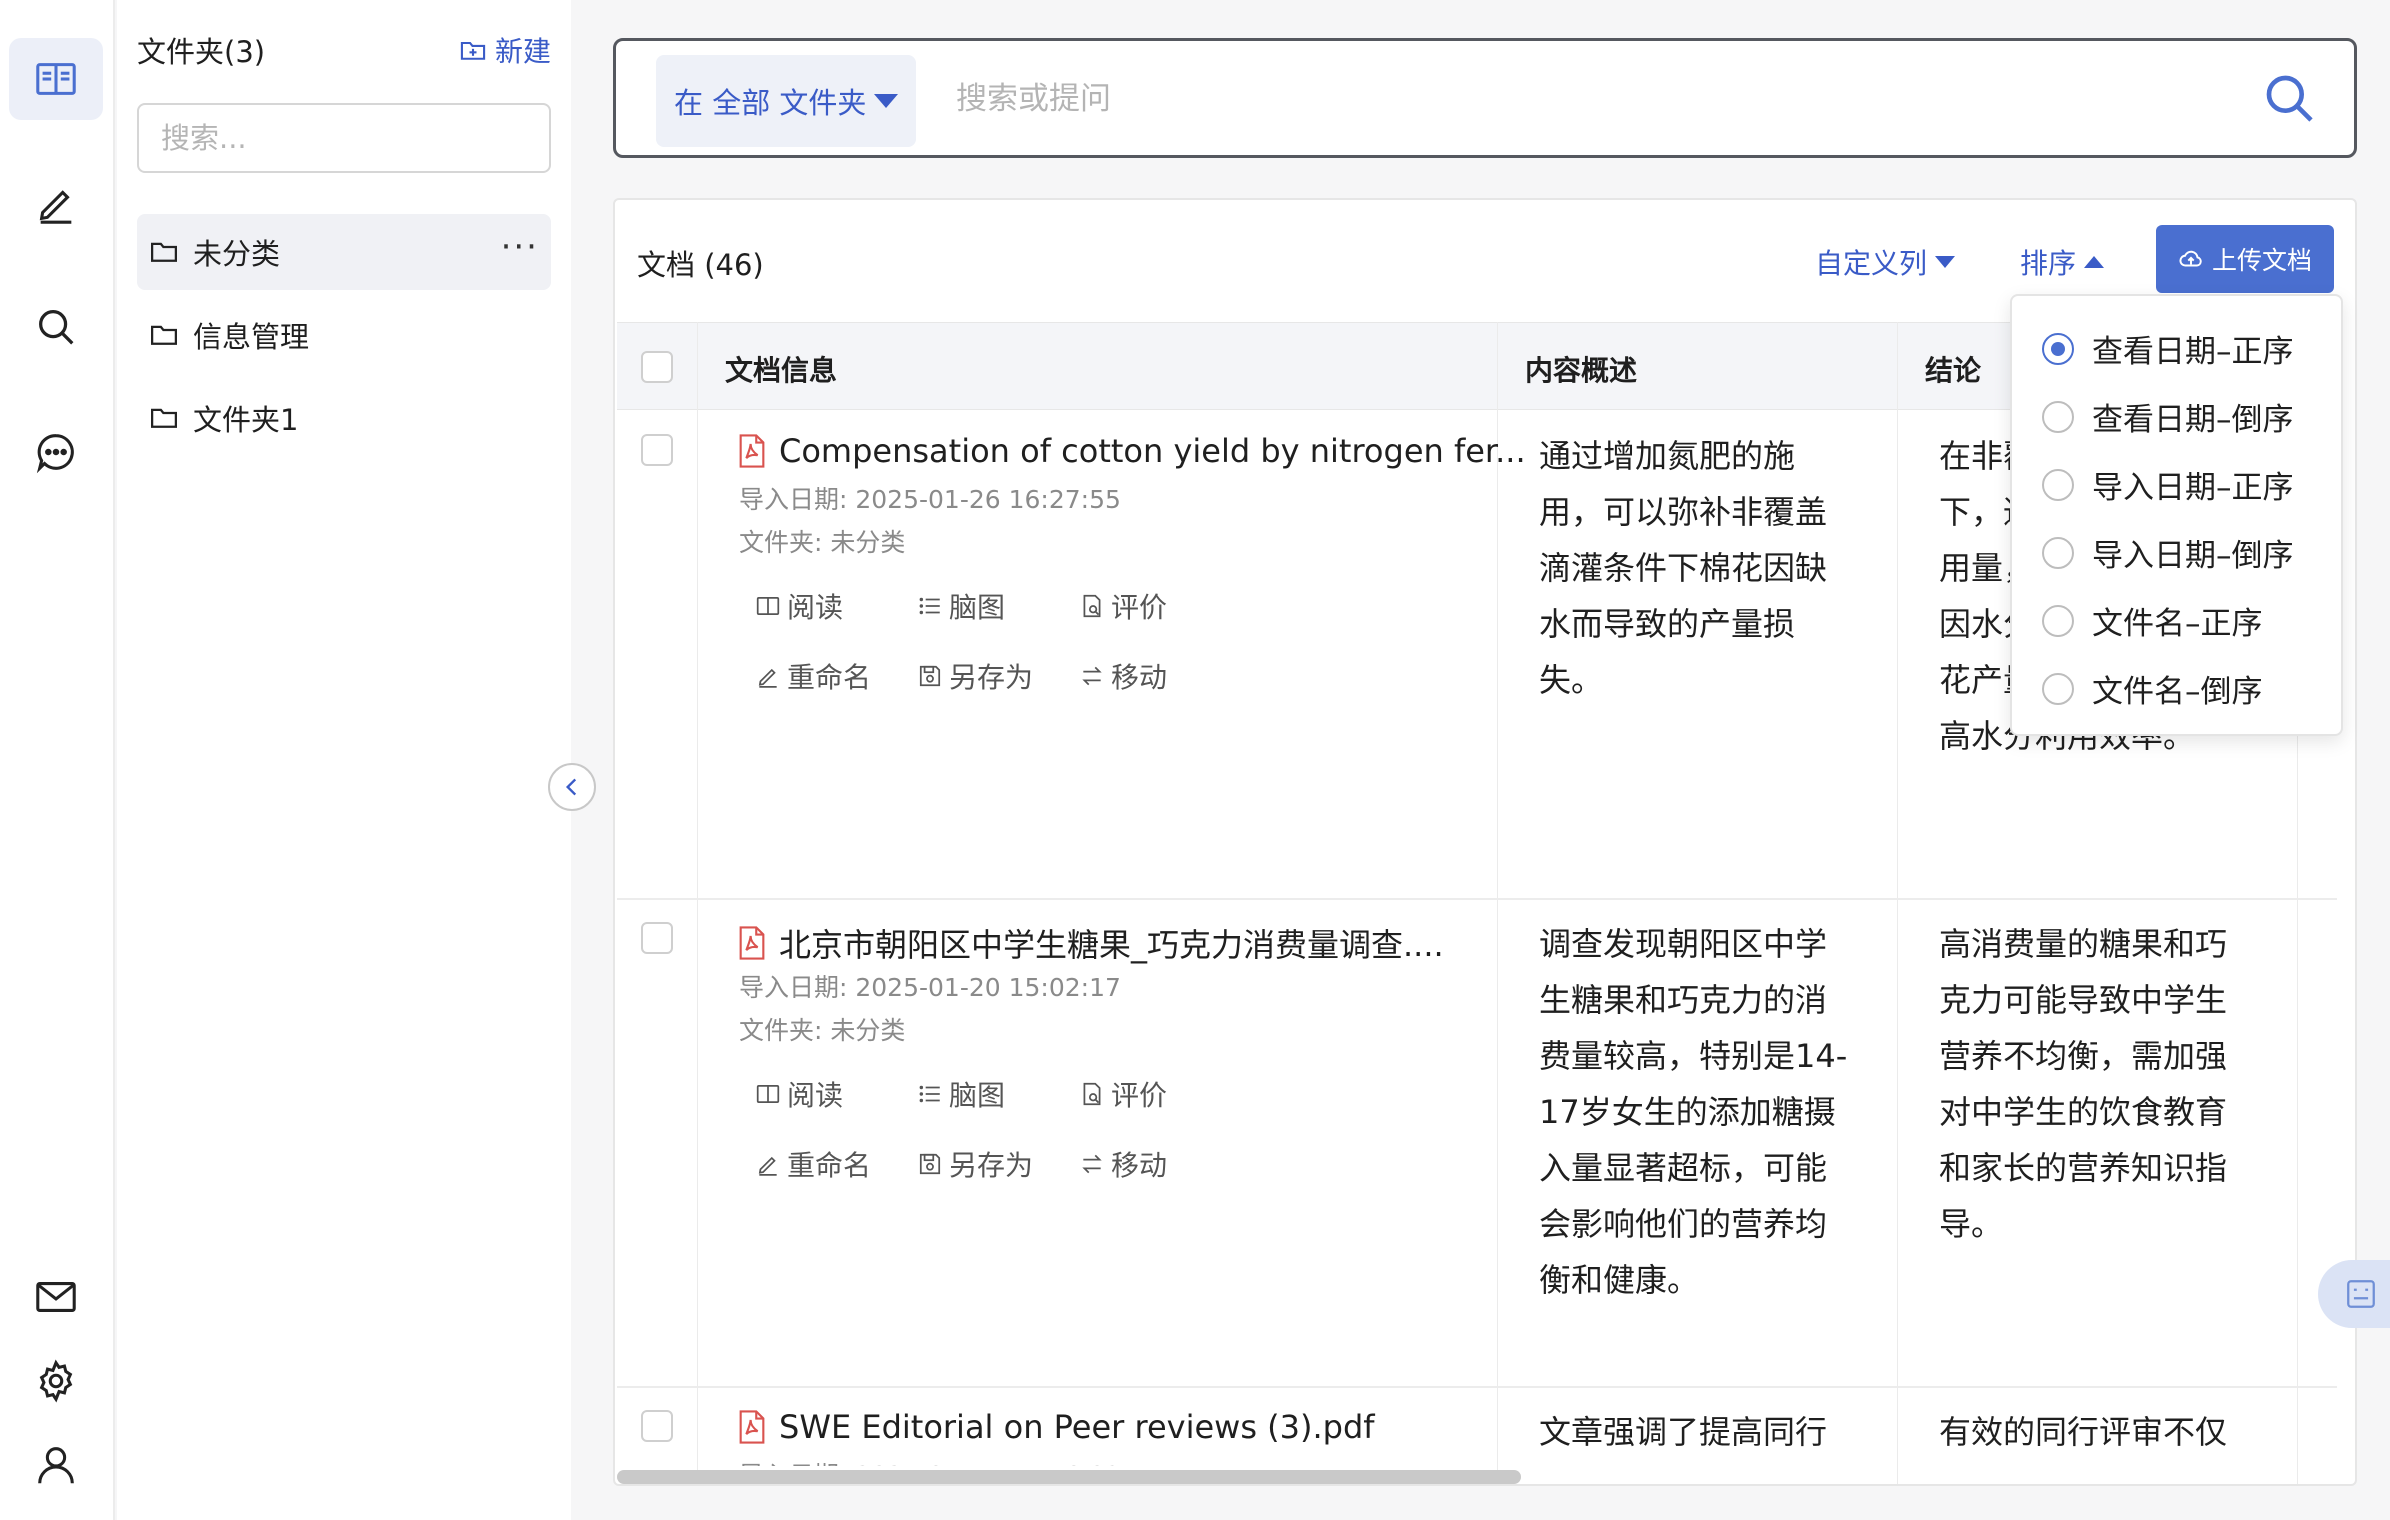 The height and width of the screenshot is (1520, 2390). I want to click on collapse-panel-button, so click(572, 787).